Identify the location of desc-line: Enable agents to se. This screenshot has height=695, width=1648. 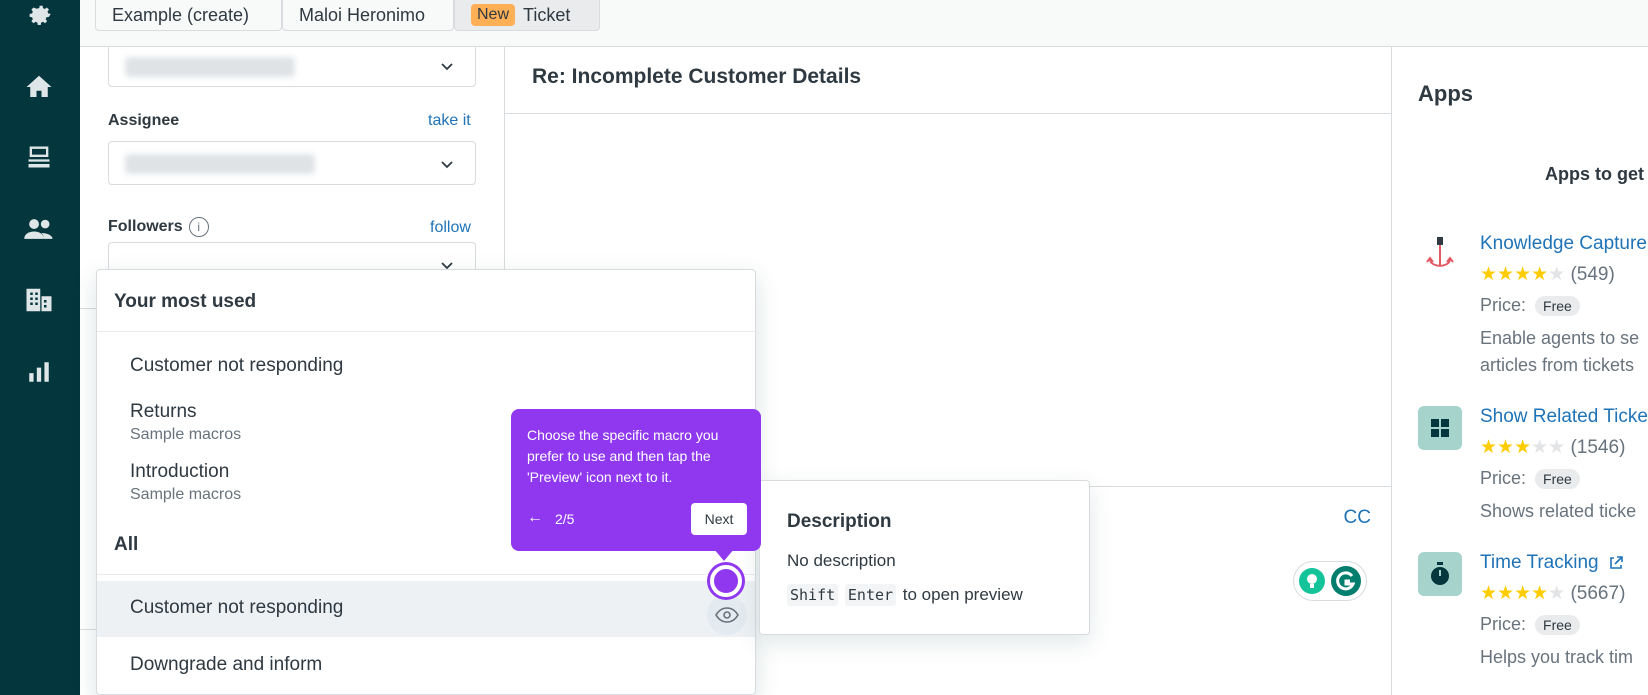
(1560, 338).